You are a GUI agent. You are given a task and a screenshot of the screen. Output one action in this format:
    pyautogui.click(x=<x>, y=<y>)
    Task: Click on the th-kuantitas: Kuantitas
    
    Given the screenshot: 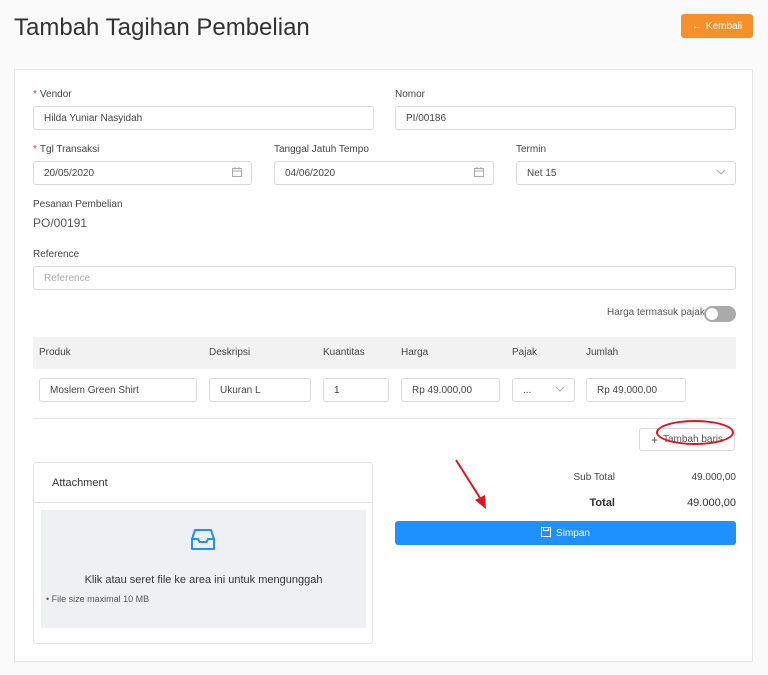 What is the action you would take?
    pyautogui.click(x=344, y=352)
    